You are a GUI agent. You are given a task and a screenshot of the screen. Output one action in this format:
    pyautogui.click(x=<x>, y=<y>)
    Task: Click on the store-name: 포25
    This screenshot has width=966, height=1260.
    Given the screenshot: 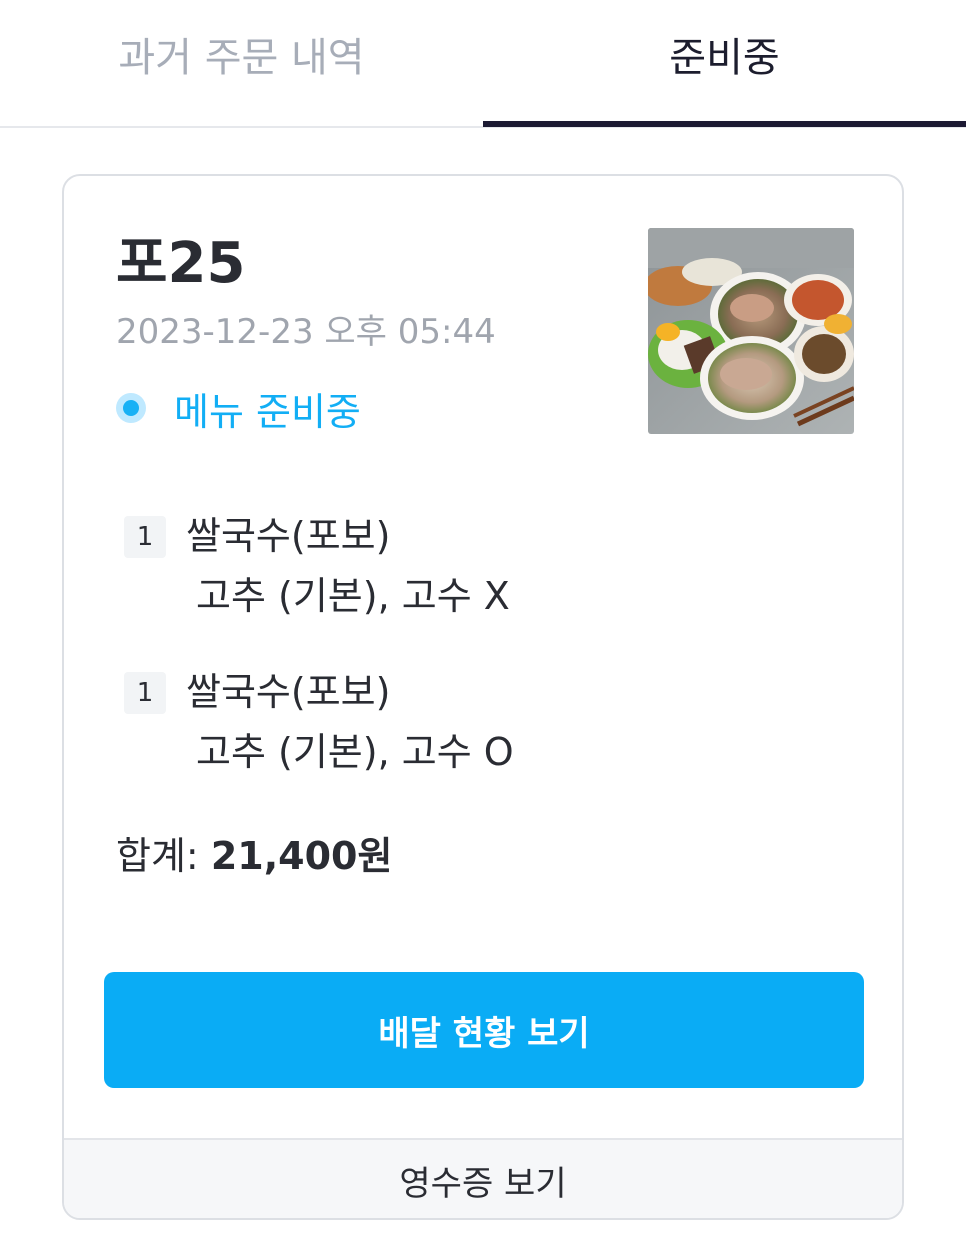 What is the action you would take?
    pyautogui.click(x=180, y=264)
    